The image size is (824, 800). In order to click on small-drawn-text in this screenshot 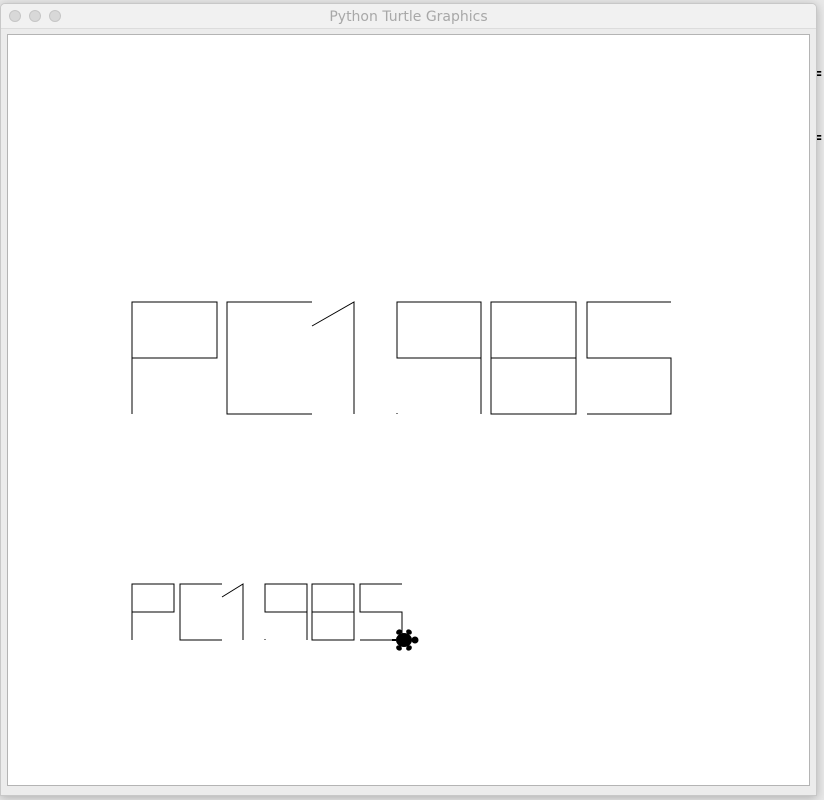, I will do `click(267, 612)`.